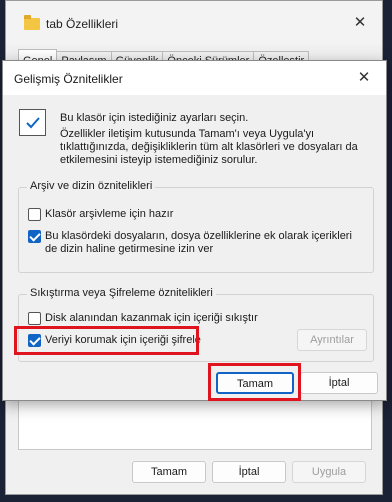 The height and width of the screenshot is (502, 392). I want to click on dialog-title: Gelişmiş Öznitelikler, so click(68, 79).